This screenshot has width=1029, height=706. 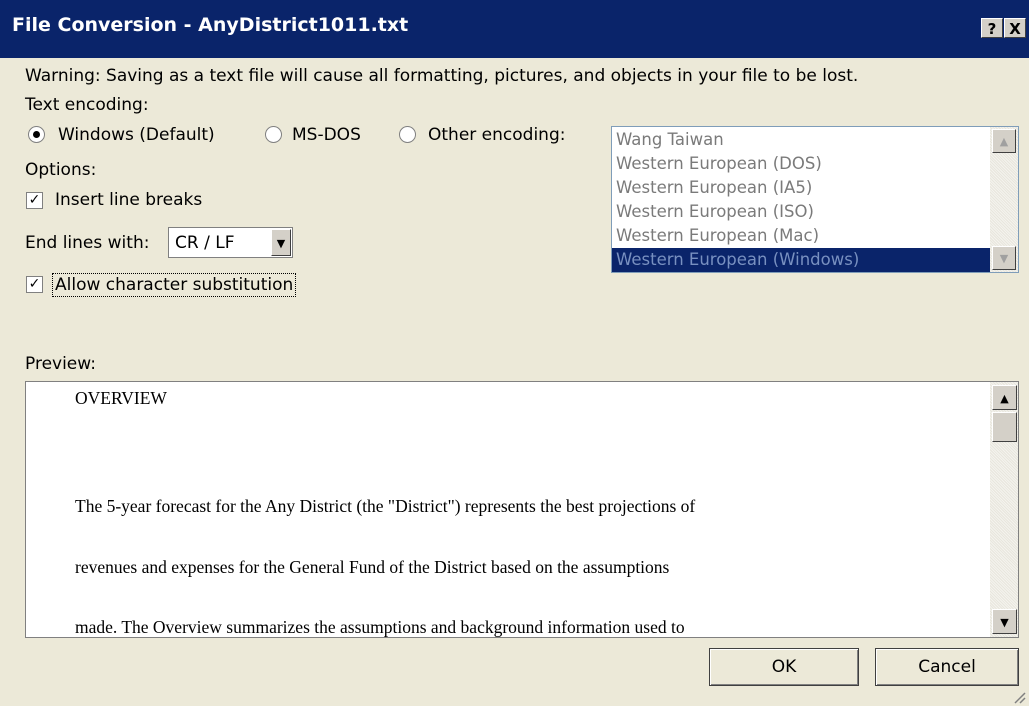 What do you see at coordinates (128, 200) in the screenshot?
I see `insert-line-breaks-label: Insert line breaks` at bounding box center [128, 200].